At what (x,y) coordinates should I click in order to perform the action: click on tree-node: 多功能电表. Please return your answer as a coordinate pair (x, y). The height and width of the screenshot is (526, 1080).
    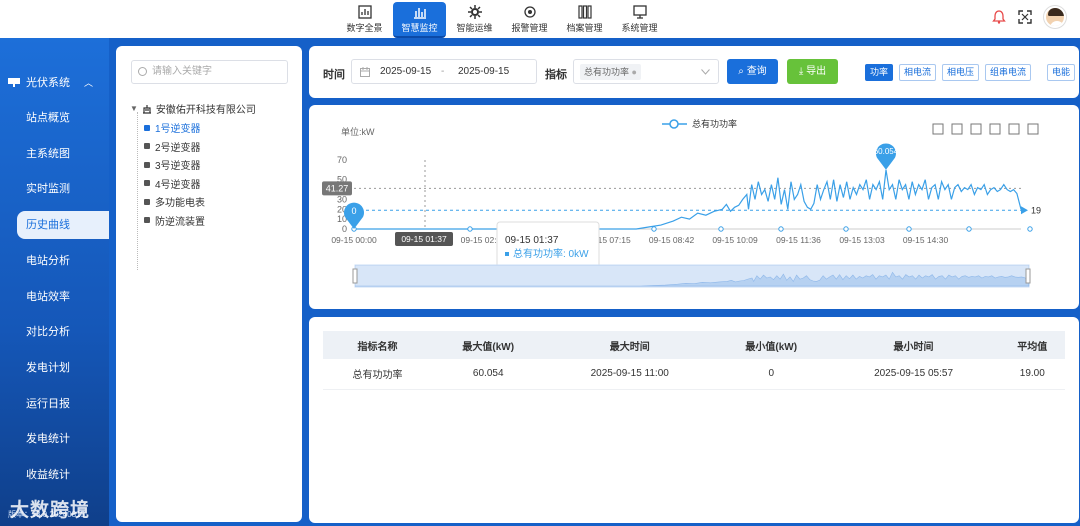
    Looking at the image, I should click on (174, 201).